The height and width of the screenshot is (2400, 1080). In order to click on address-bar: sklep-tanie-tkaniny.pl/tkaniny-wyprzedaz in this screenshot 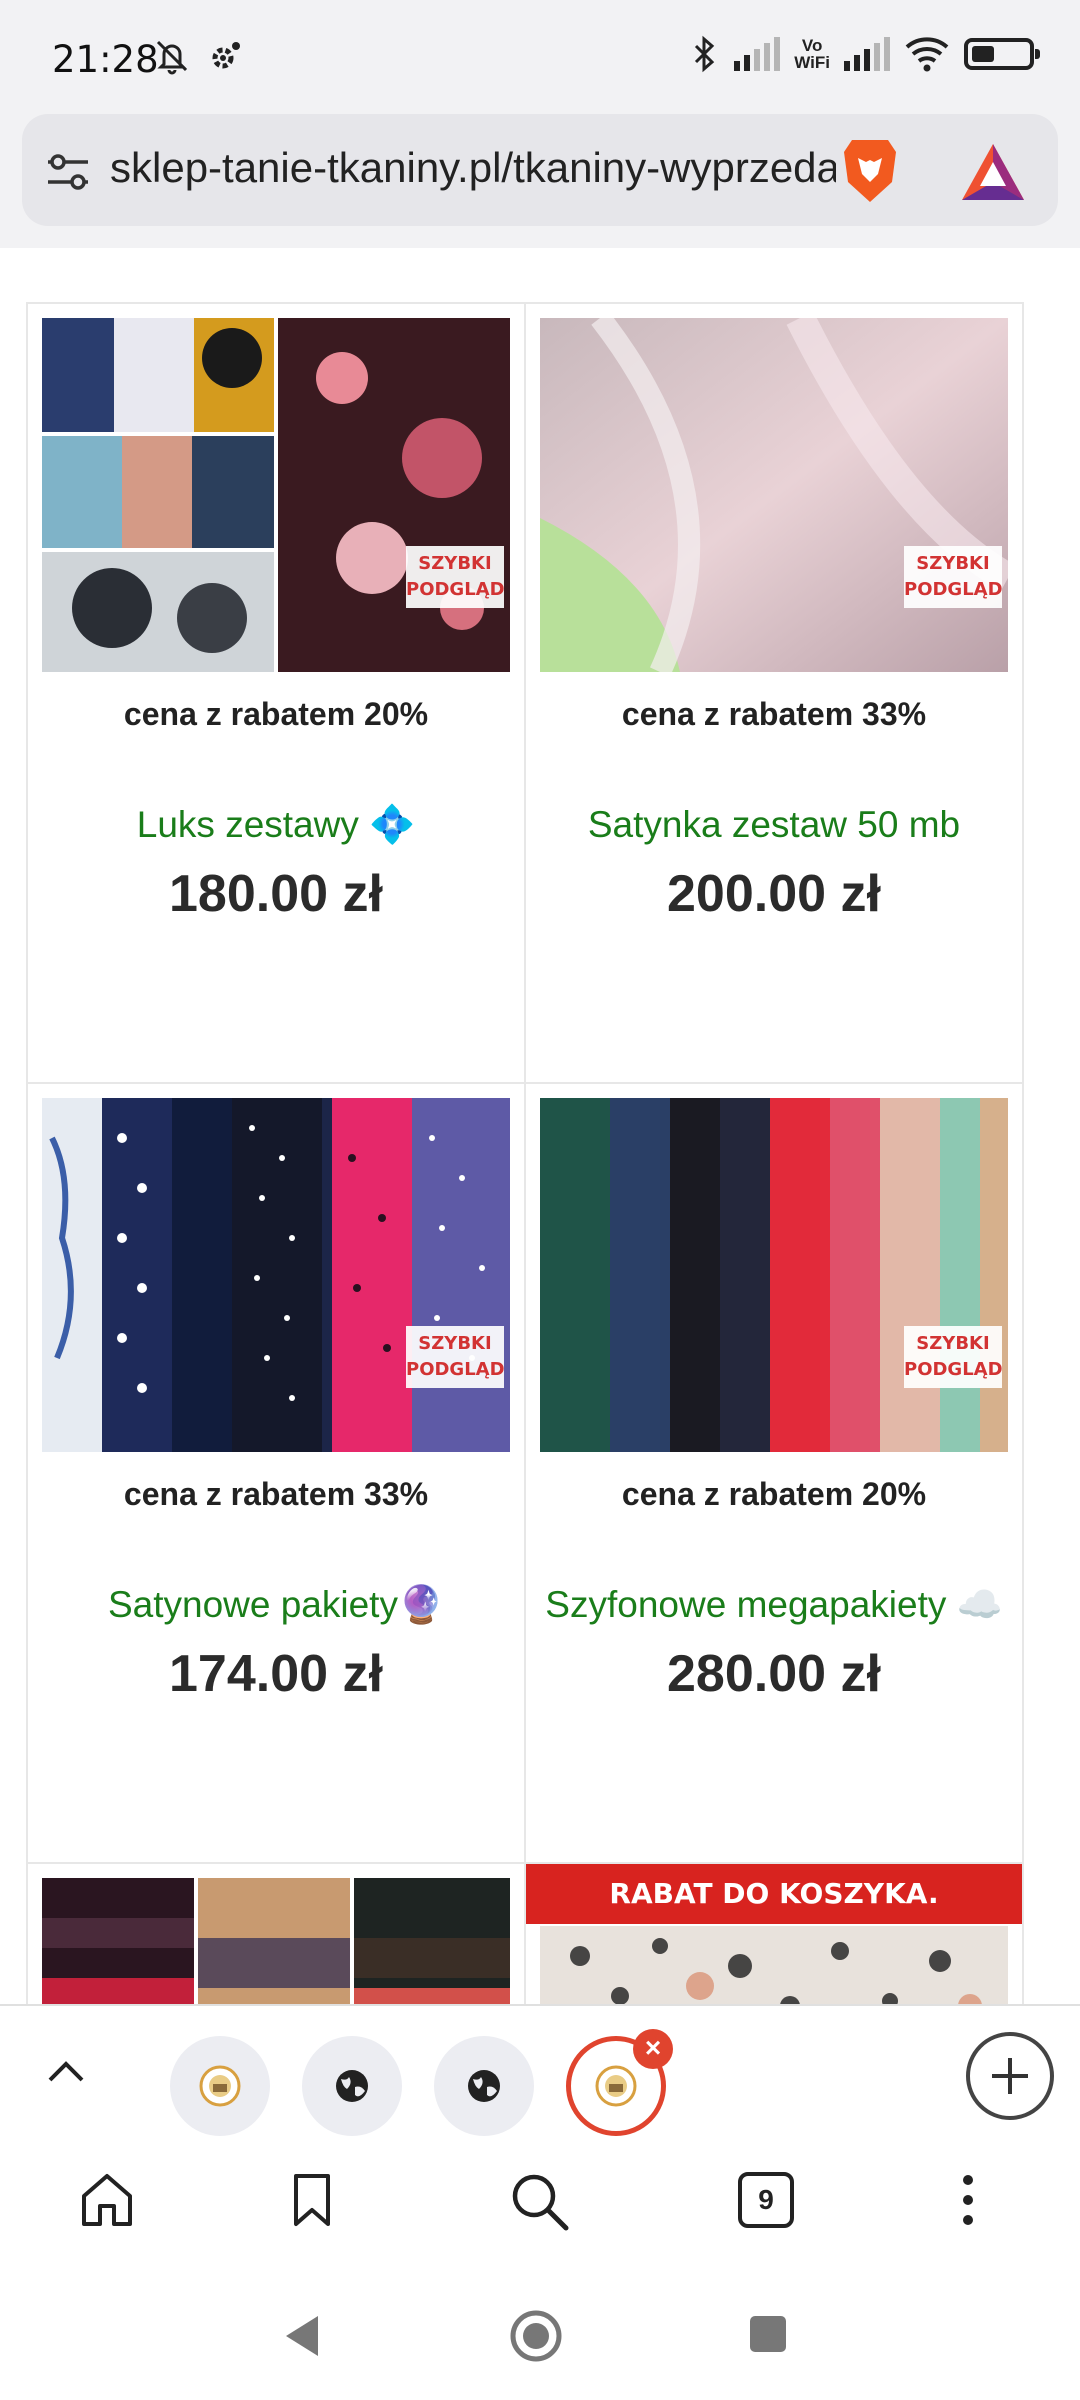, I will do `click(540, 170)`.